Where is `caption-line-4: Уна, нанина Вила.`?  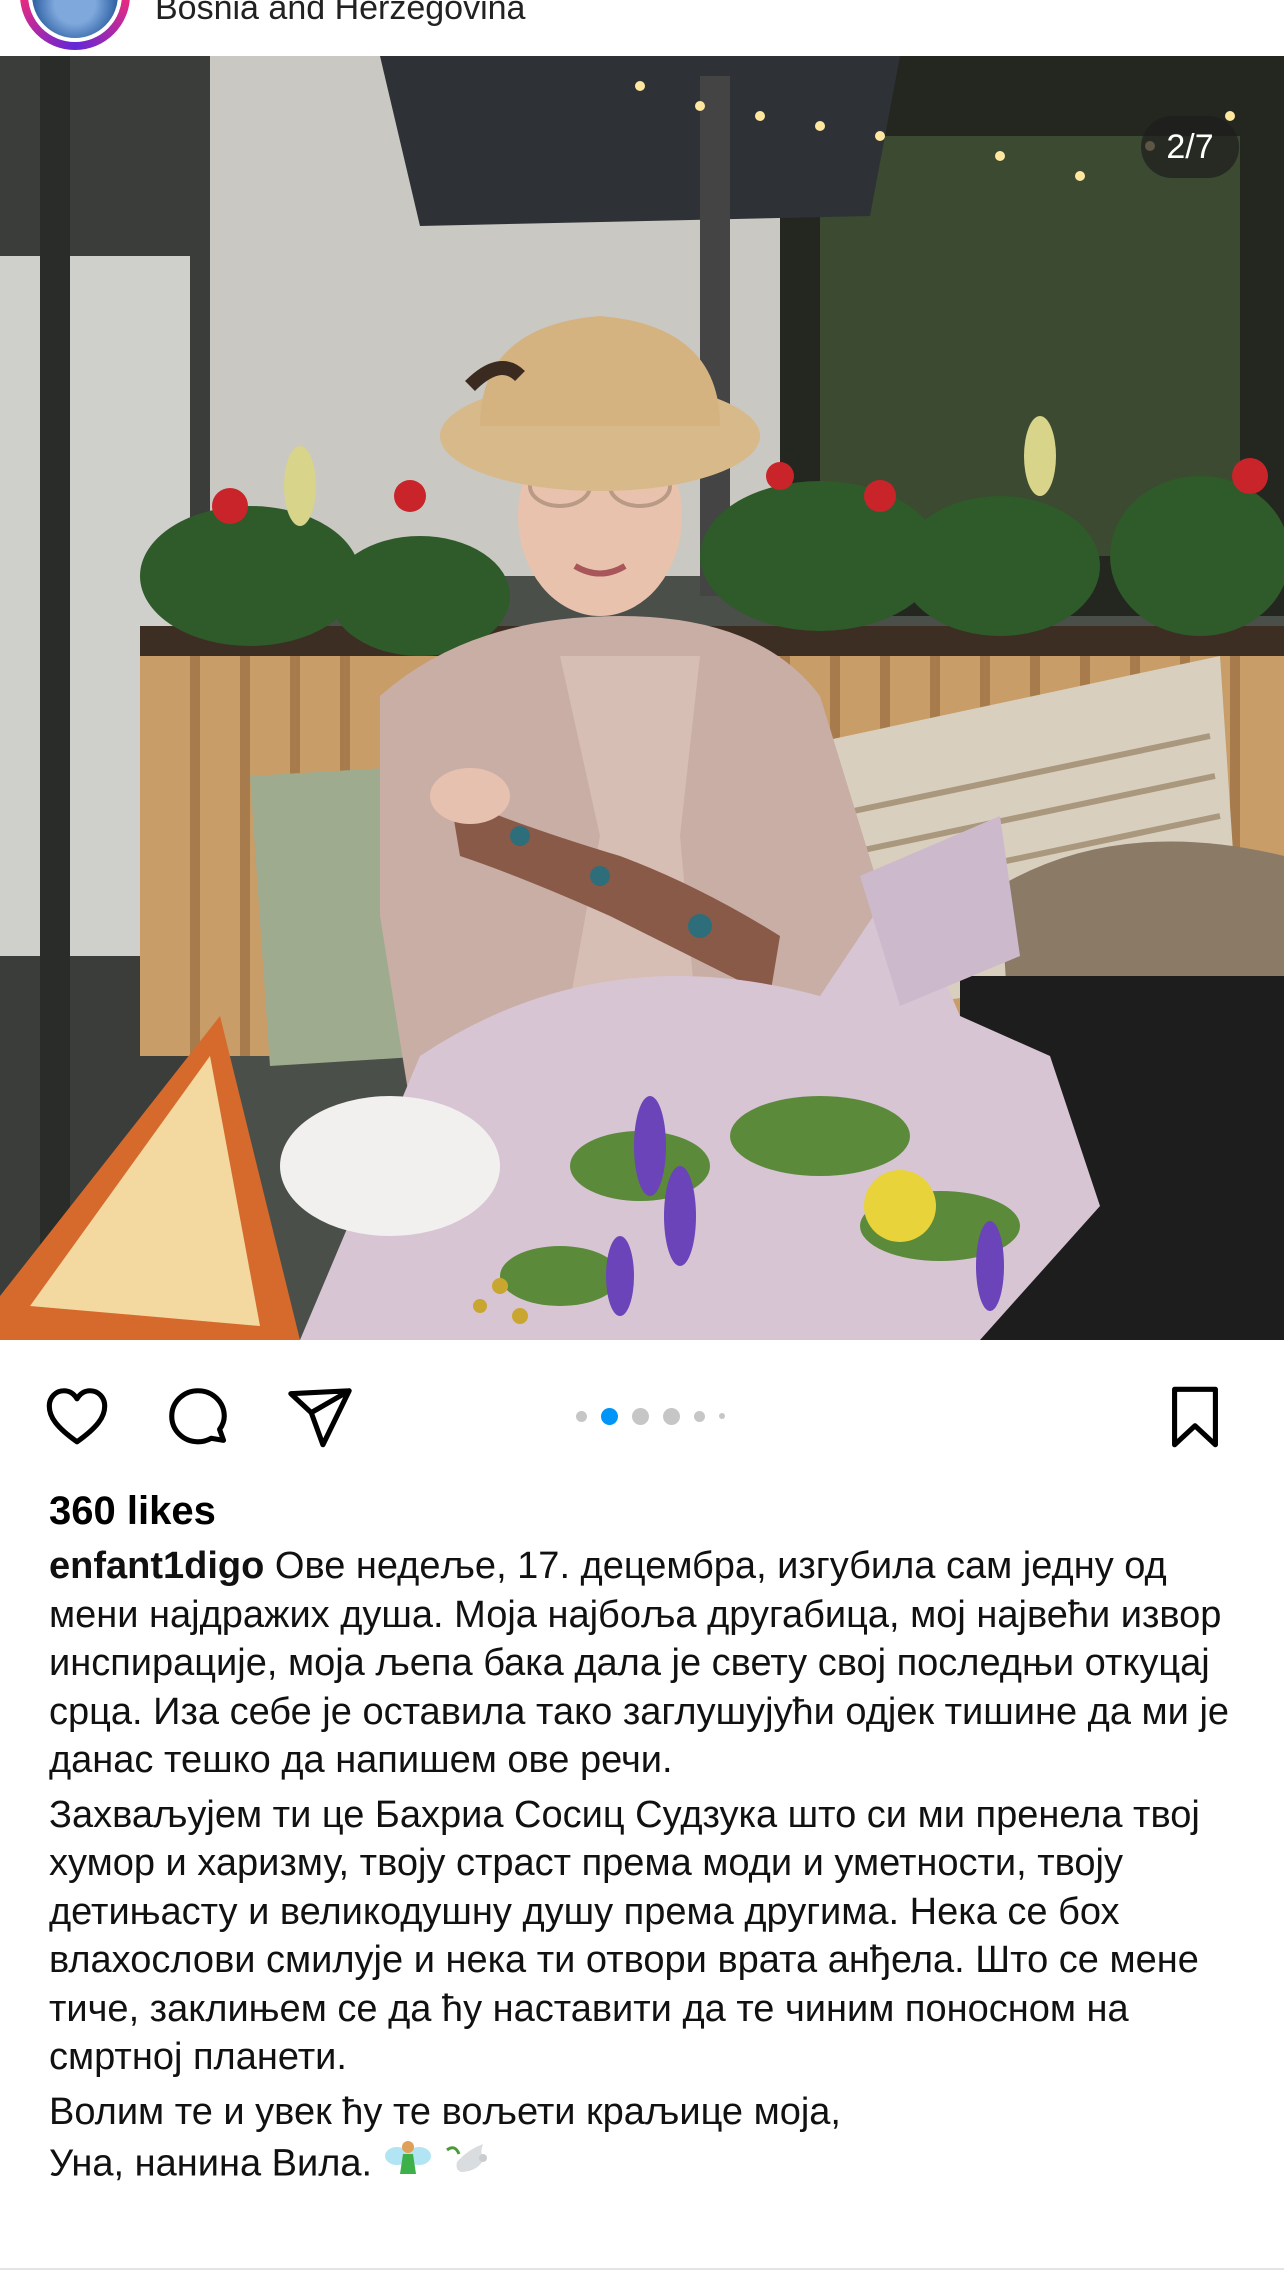
caption-line-4: Уна, нанина Вила. is located at coordinates (211, 2163).